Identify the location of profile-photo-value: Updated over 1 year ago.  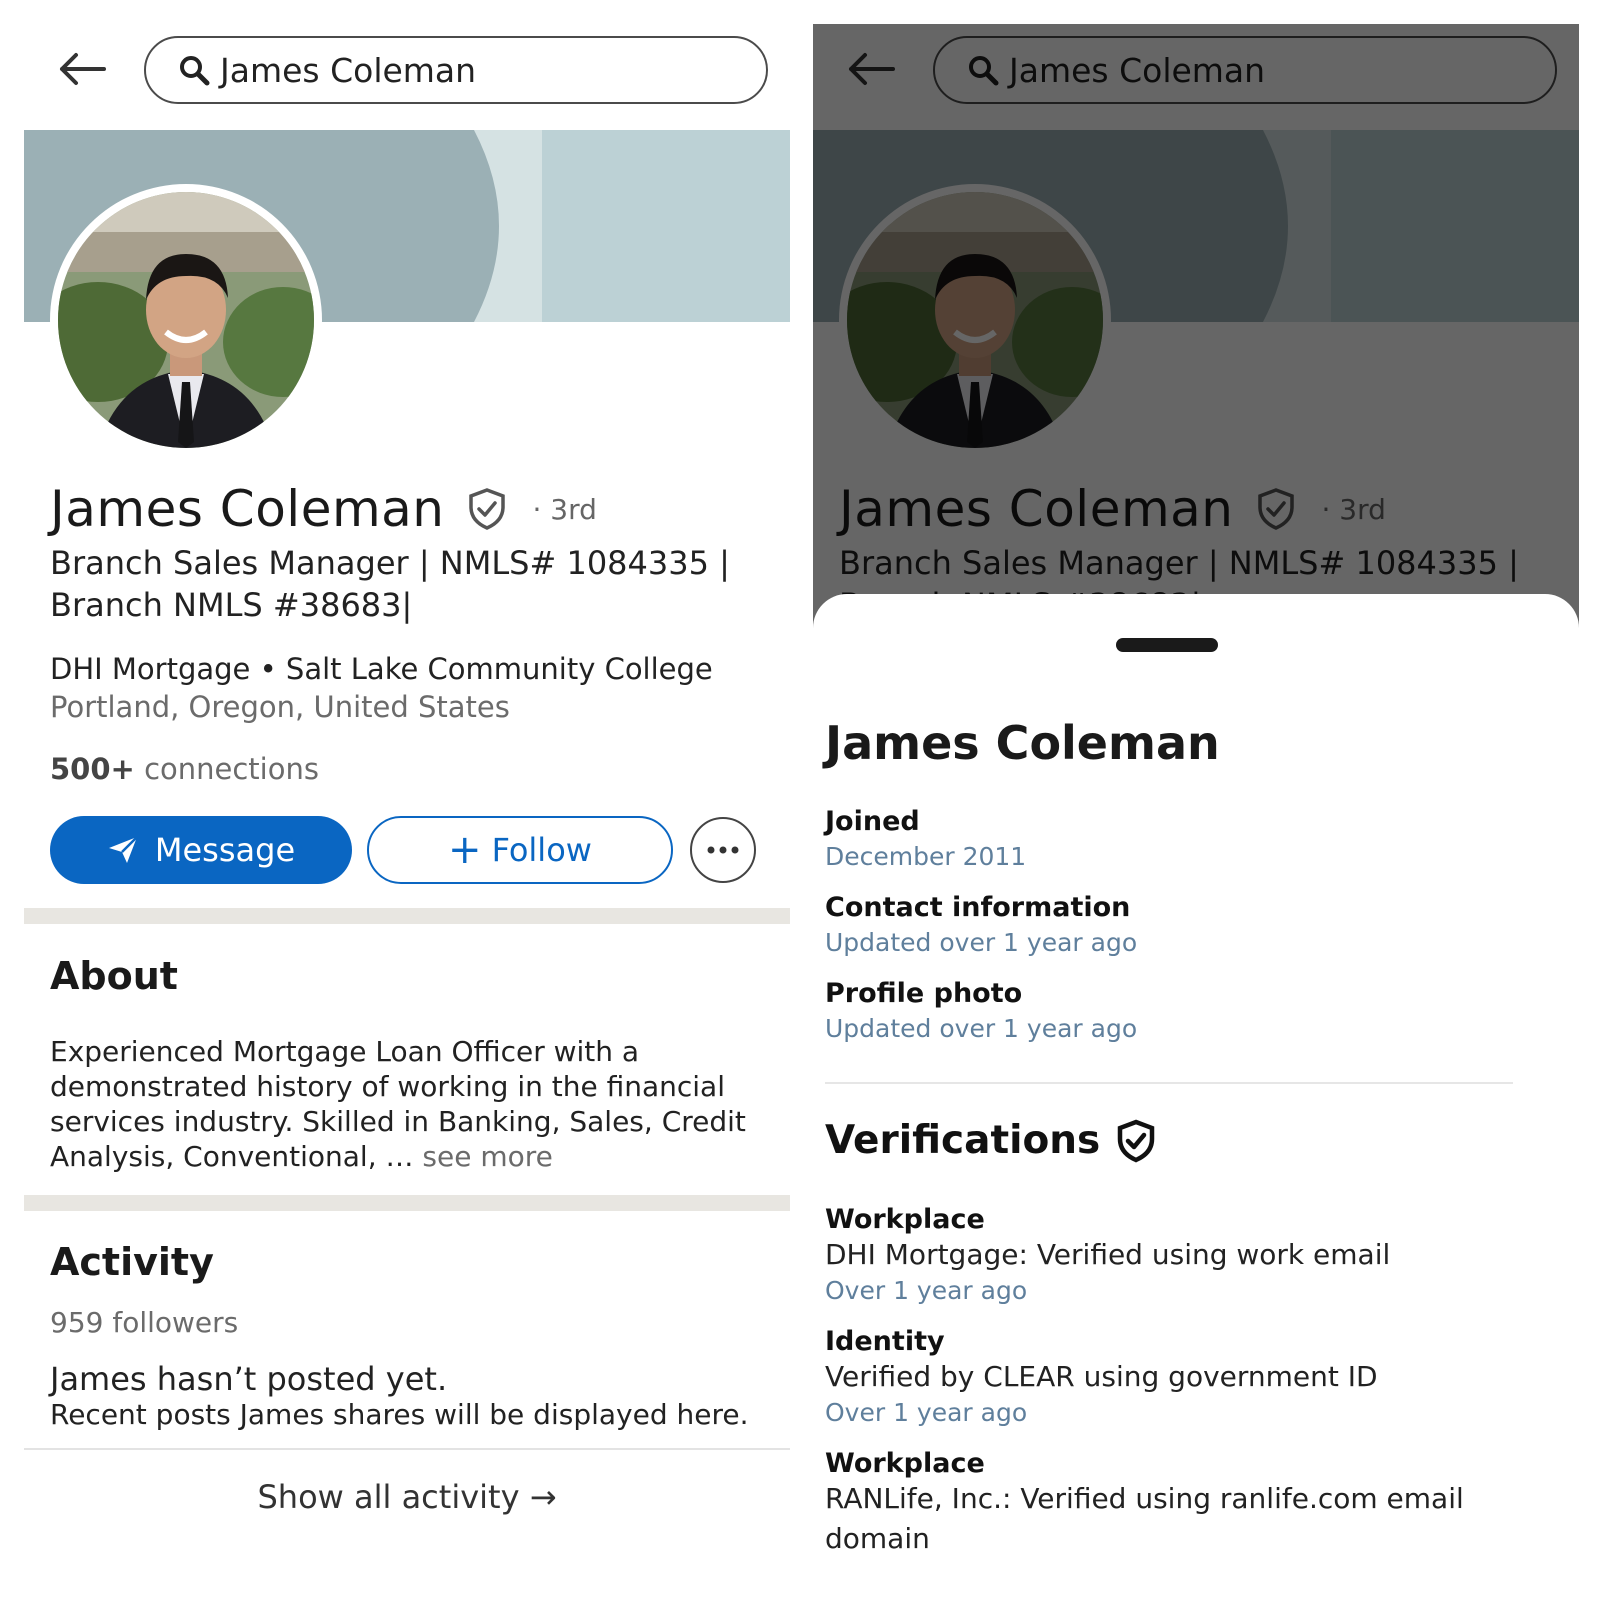
(981, 1028).